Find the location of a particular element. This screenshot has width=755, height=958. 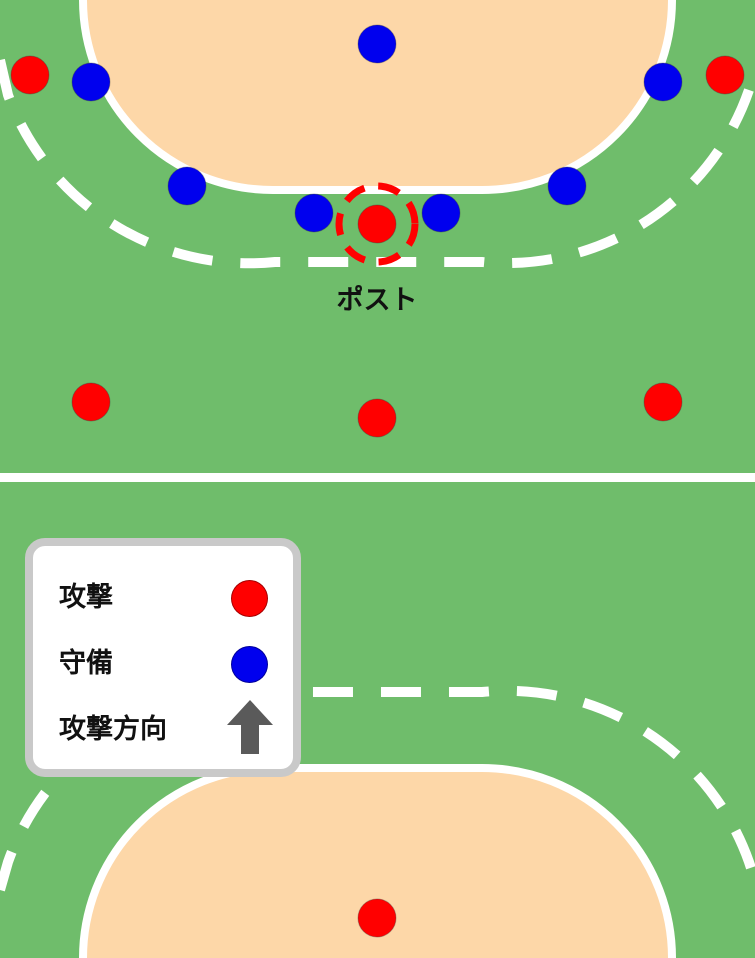

blue-circle-icon is located at coordinates (249, 664).